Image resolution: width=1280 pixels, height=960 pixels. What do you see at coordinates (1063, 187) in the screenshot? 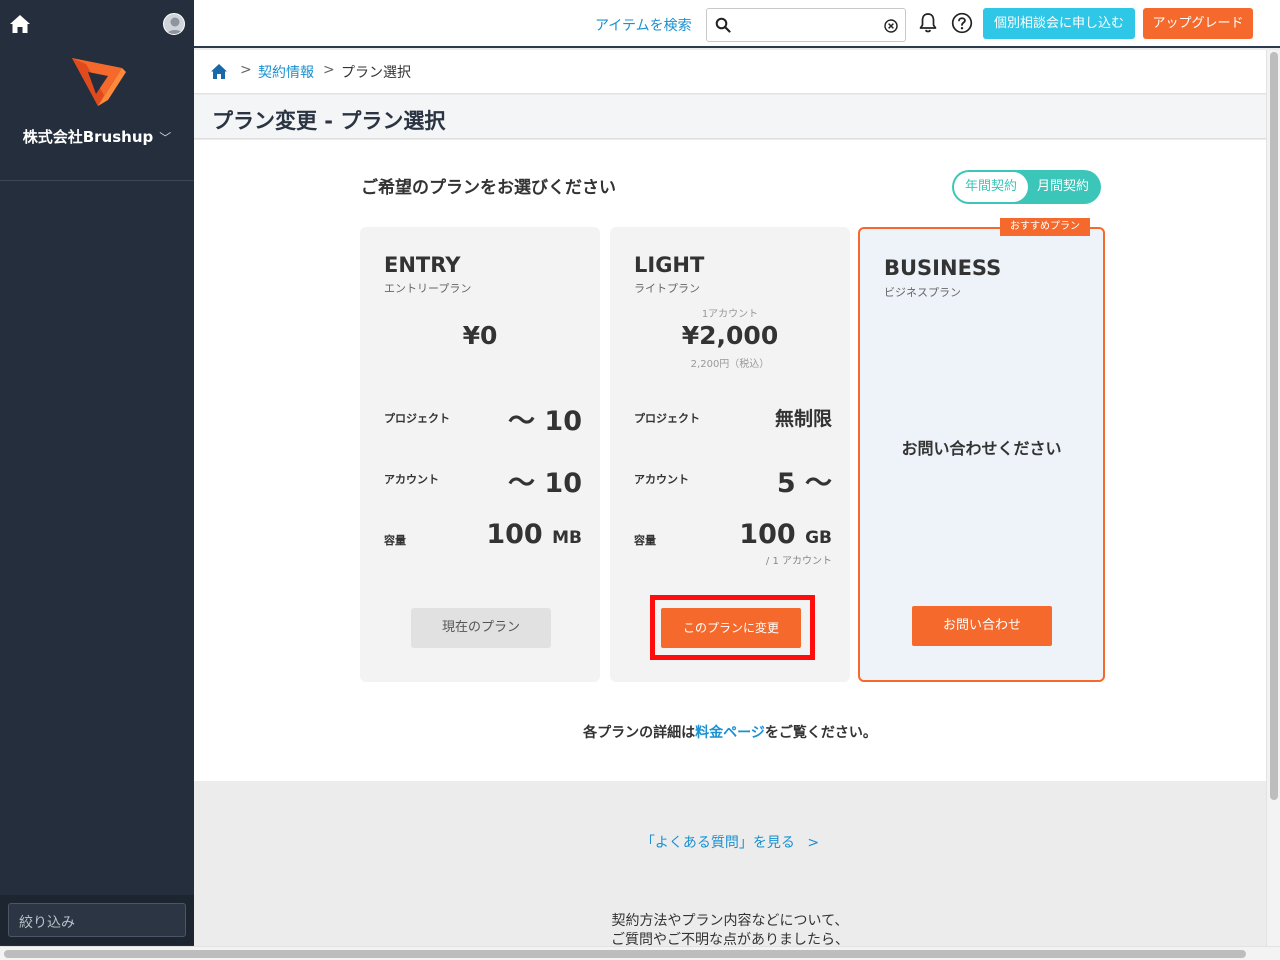
I see `toggle-monthly: 月間契約` at bounding box center [1063, 187].